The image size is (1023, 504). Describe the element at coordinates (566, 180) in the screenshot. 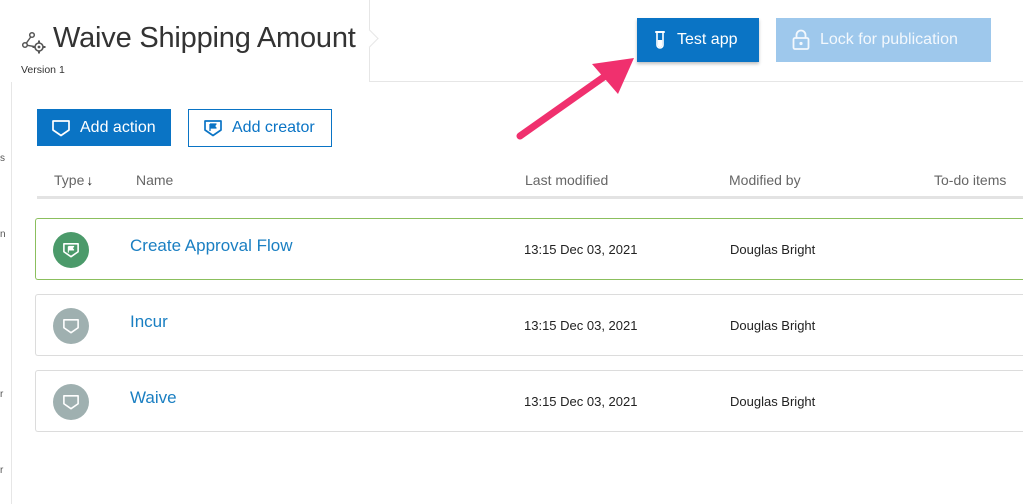

I see `column-header-last-modified: Last modified` at that location.